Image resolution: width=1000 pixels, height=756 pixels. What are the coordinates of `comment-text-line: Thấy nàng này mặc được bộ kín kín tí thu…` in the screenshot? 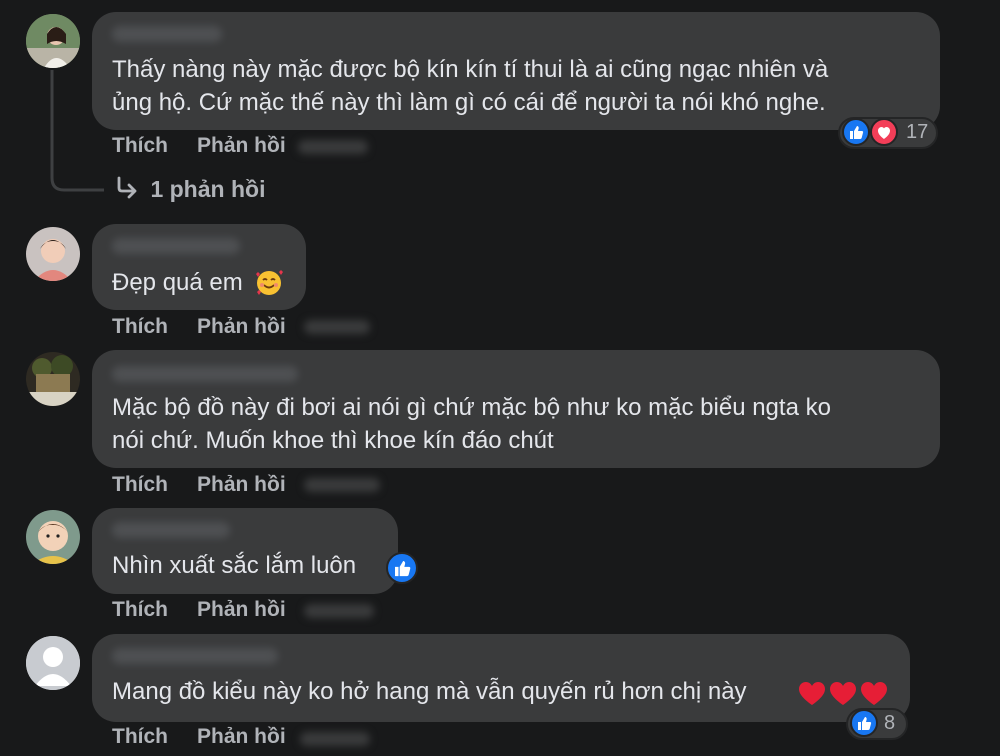 It's located at (470, 69).